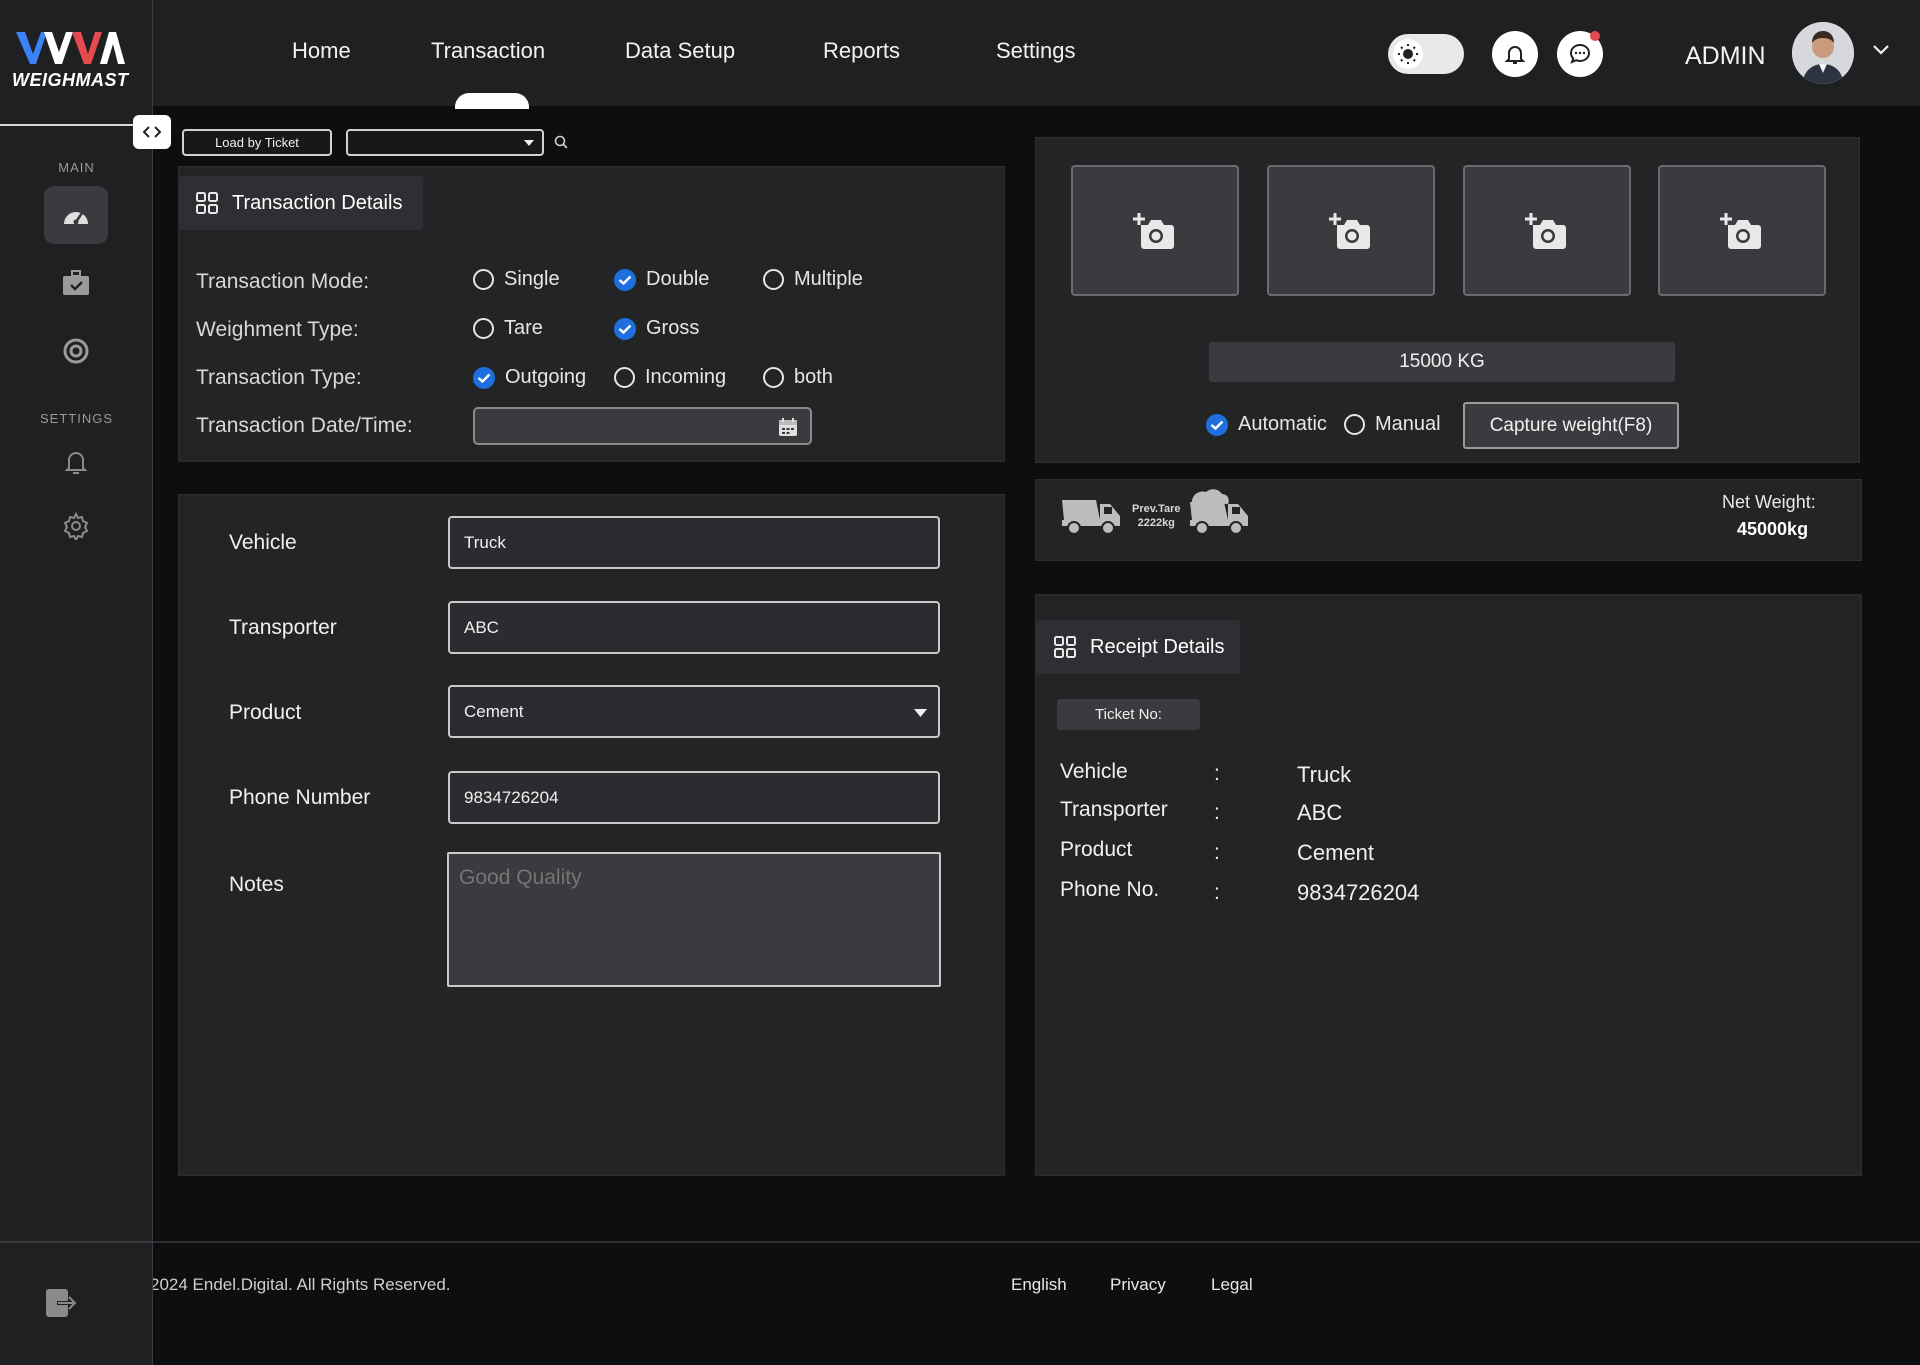 This screenshot has width=1920, height=1365. I want to click on receipt-transporter-label: Transporter, so click(1114, 809).